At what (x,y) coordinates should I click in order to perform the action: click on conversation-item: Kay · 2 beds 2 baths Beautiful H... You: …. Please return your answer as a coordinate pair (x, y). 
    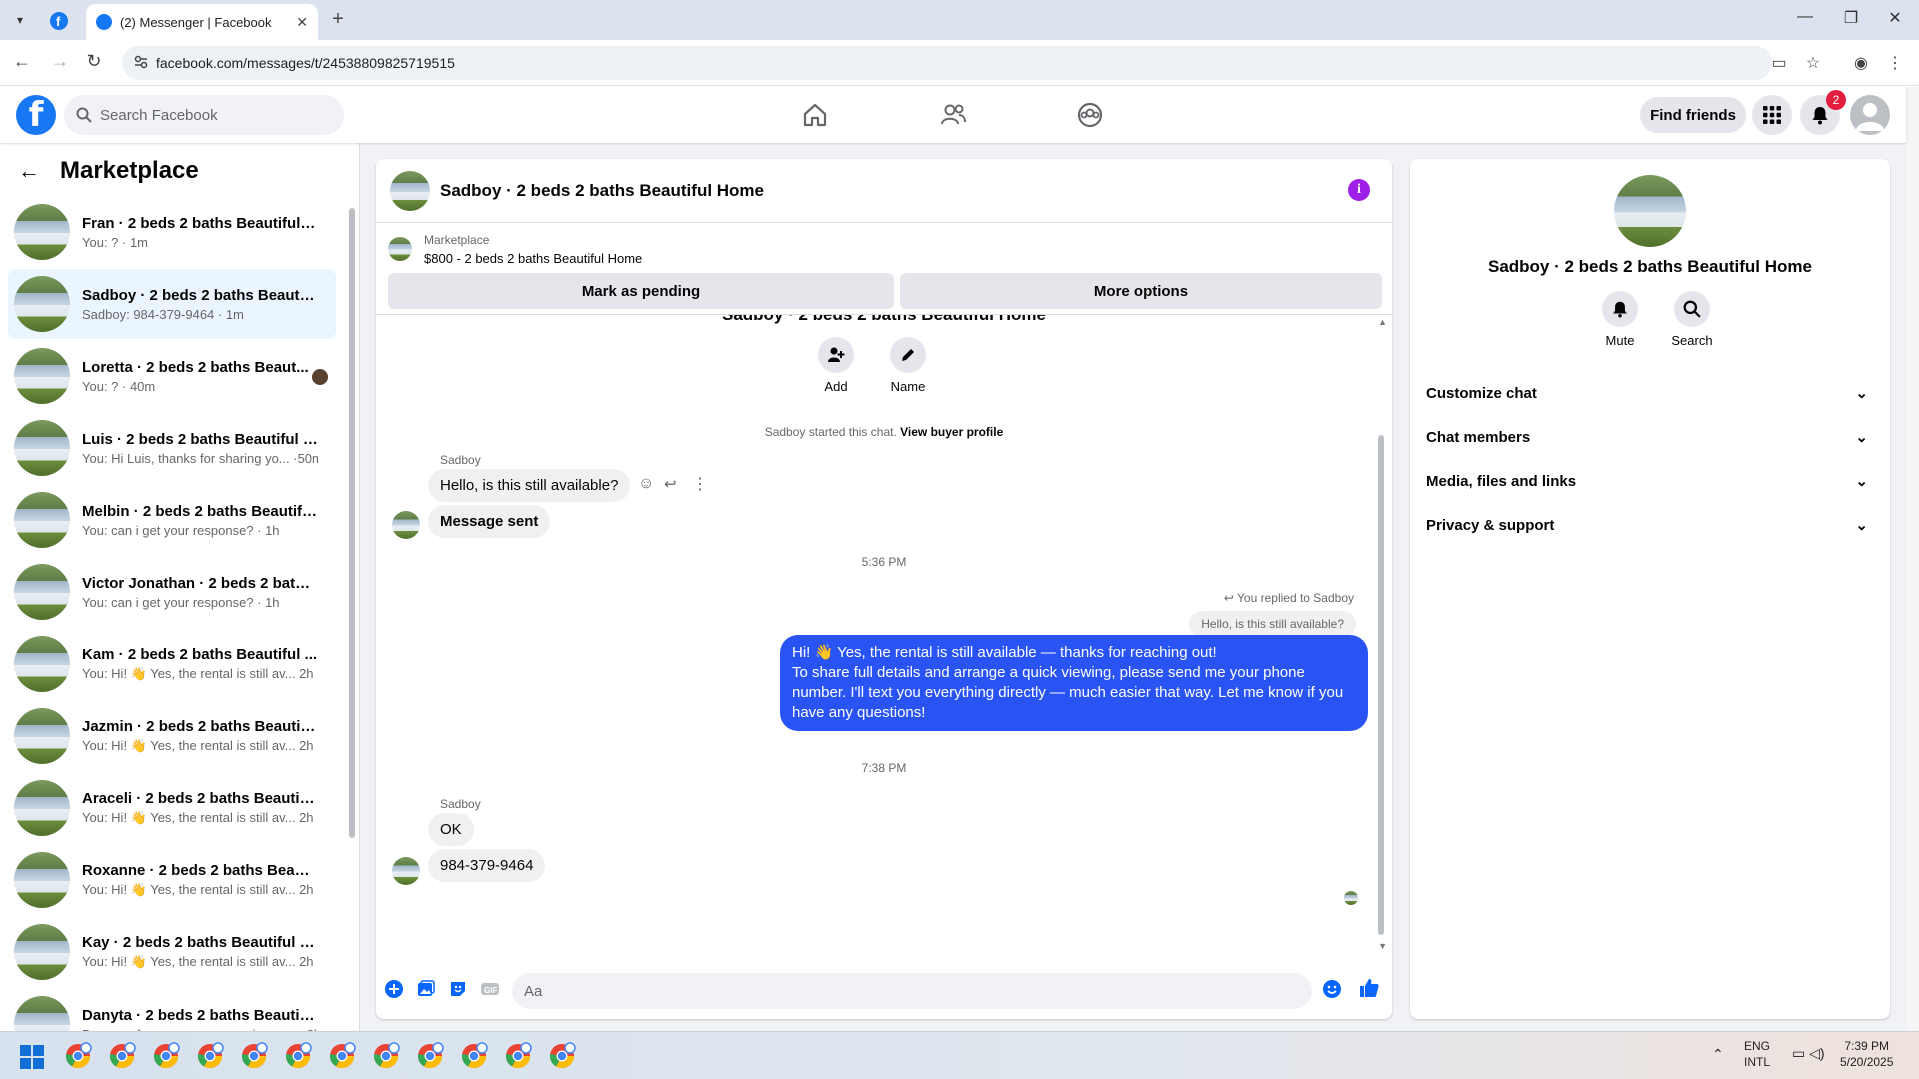
    Looking at the image, I should click on (172, 952).